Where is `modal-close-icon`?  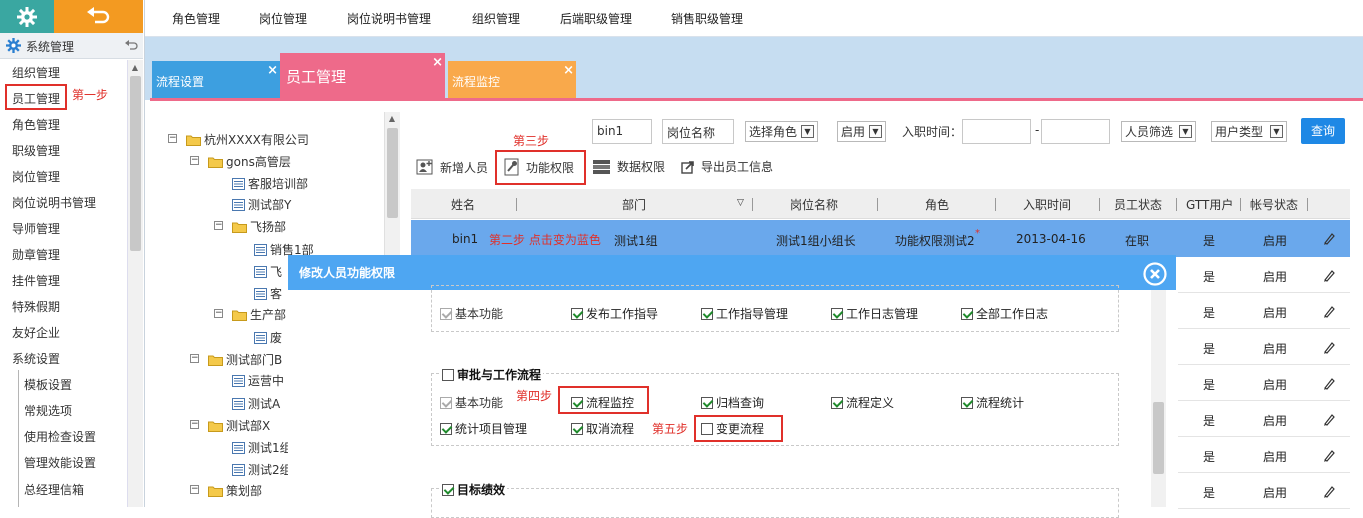
modal-close-icon is located at coordinates (1155, 274).